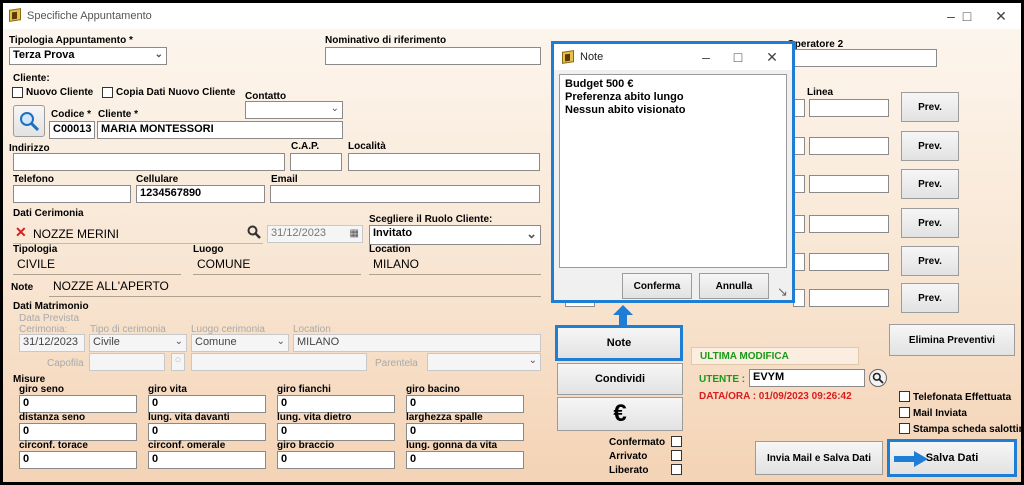  What do you see at coordinates (706, 57) in the screenshot?
I see `note-minimize-button: –` at bounding box center [706, 57].